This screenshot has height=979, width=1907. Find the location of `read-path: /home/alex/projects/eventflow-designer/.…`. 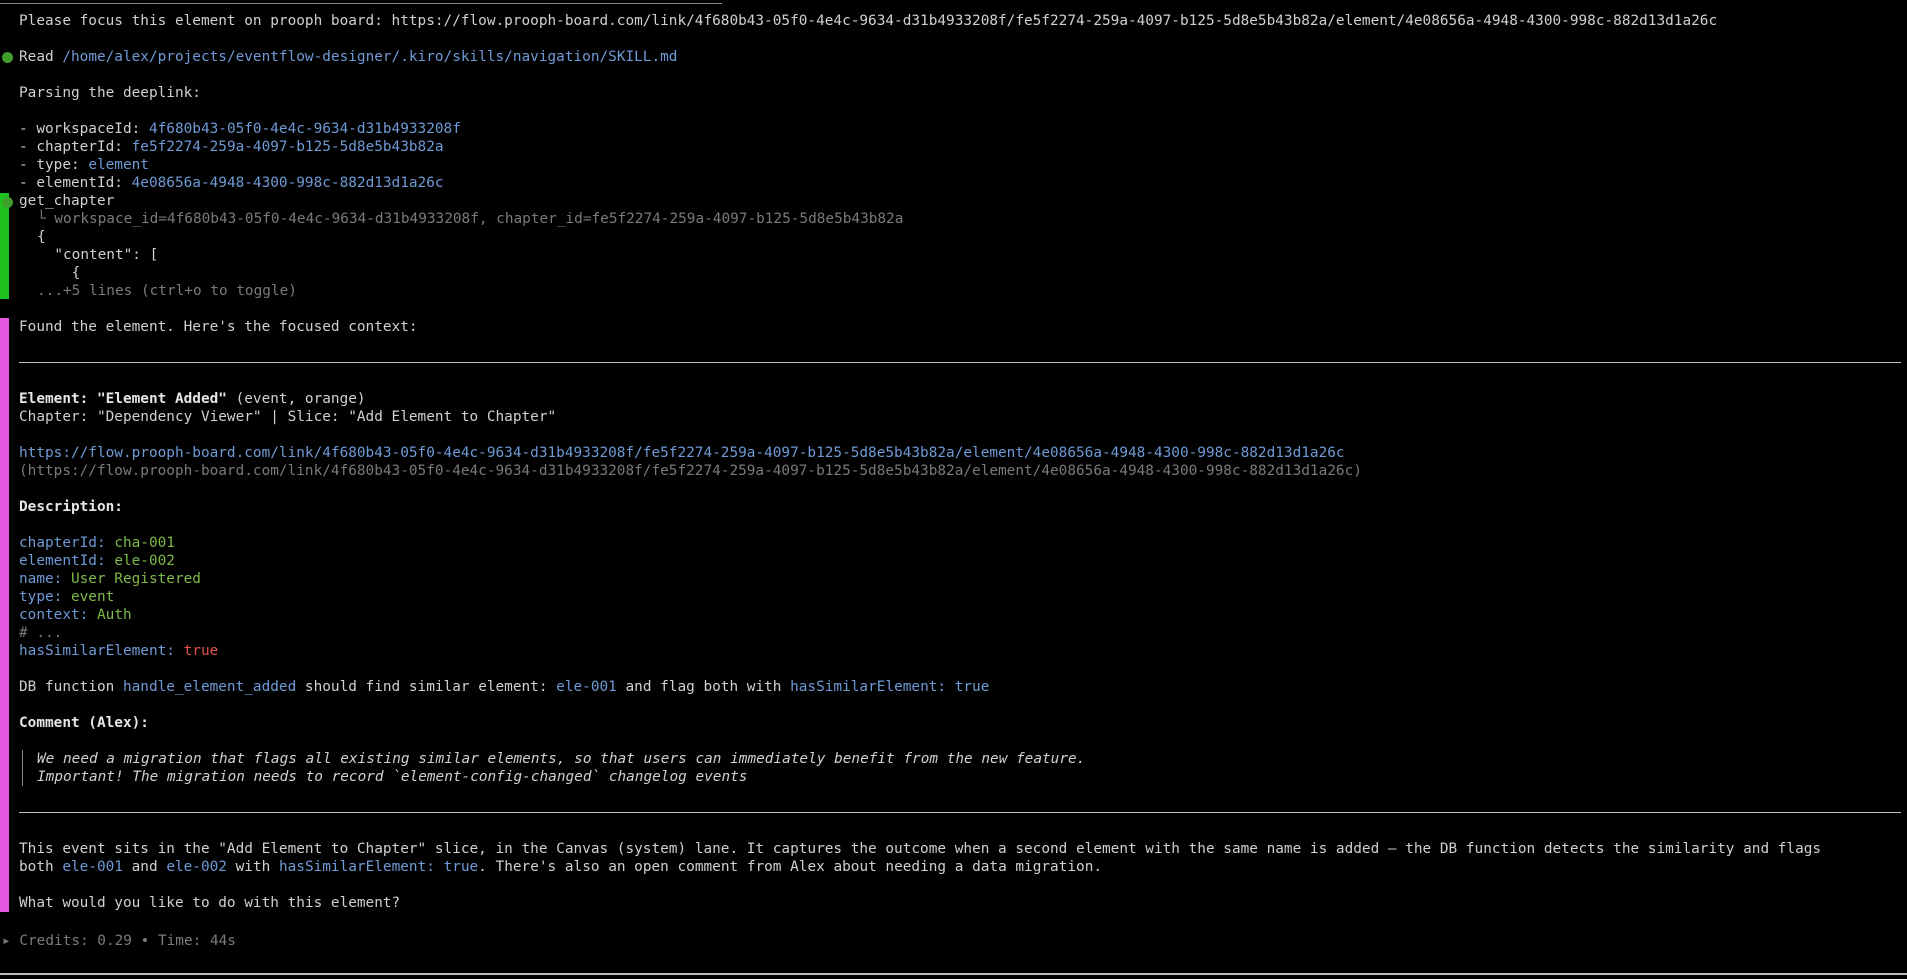

read-path: /home/alex/projects/eventflow-designer/.… is located at coordinates (369, 57).